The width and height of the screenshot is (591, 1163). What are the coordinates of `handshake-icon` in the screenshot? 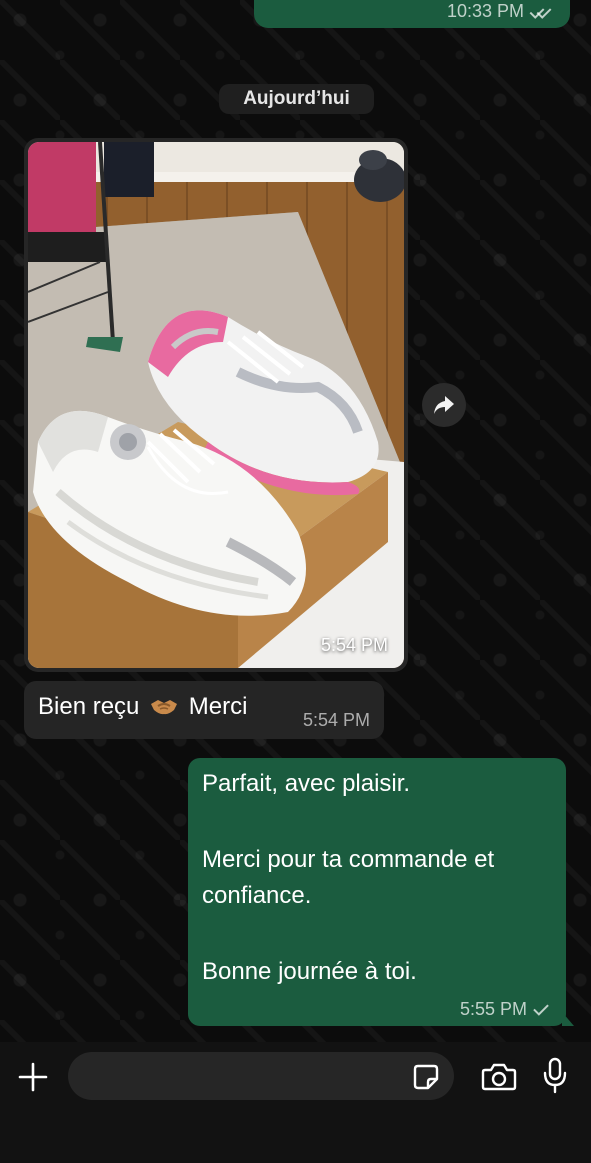 It's located at (164, 706).